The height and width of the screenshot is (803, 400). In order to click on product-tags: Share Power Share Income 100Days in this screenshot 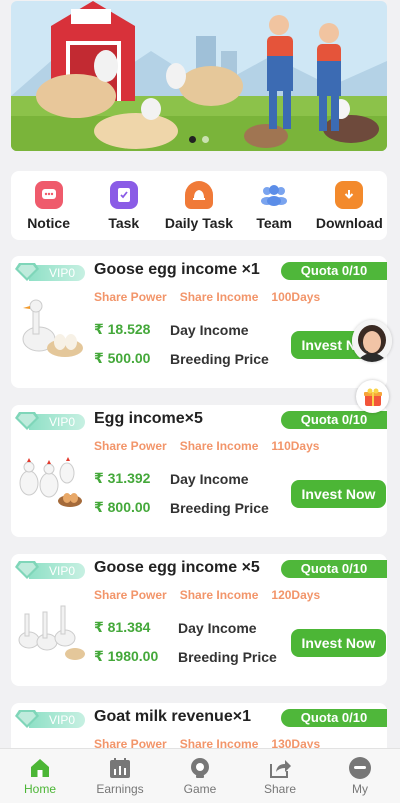, I will do `click(207, 297)`.